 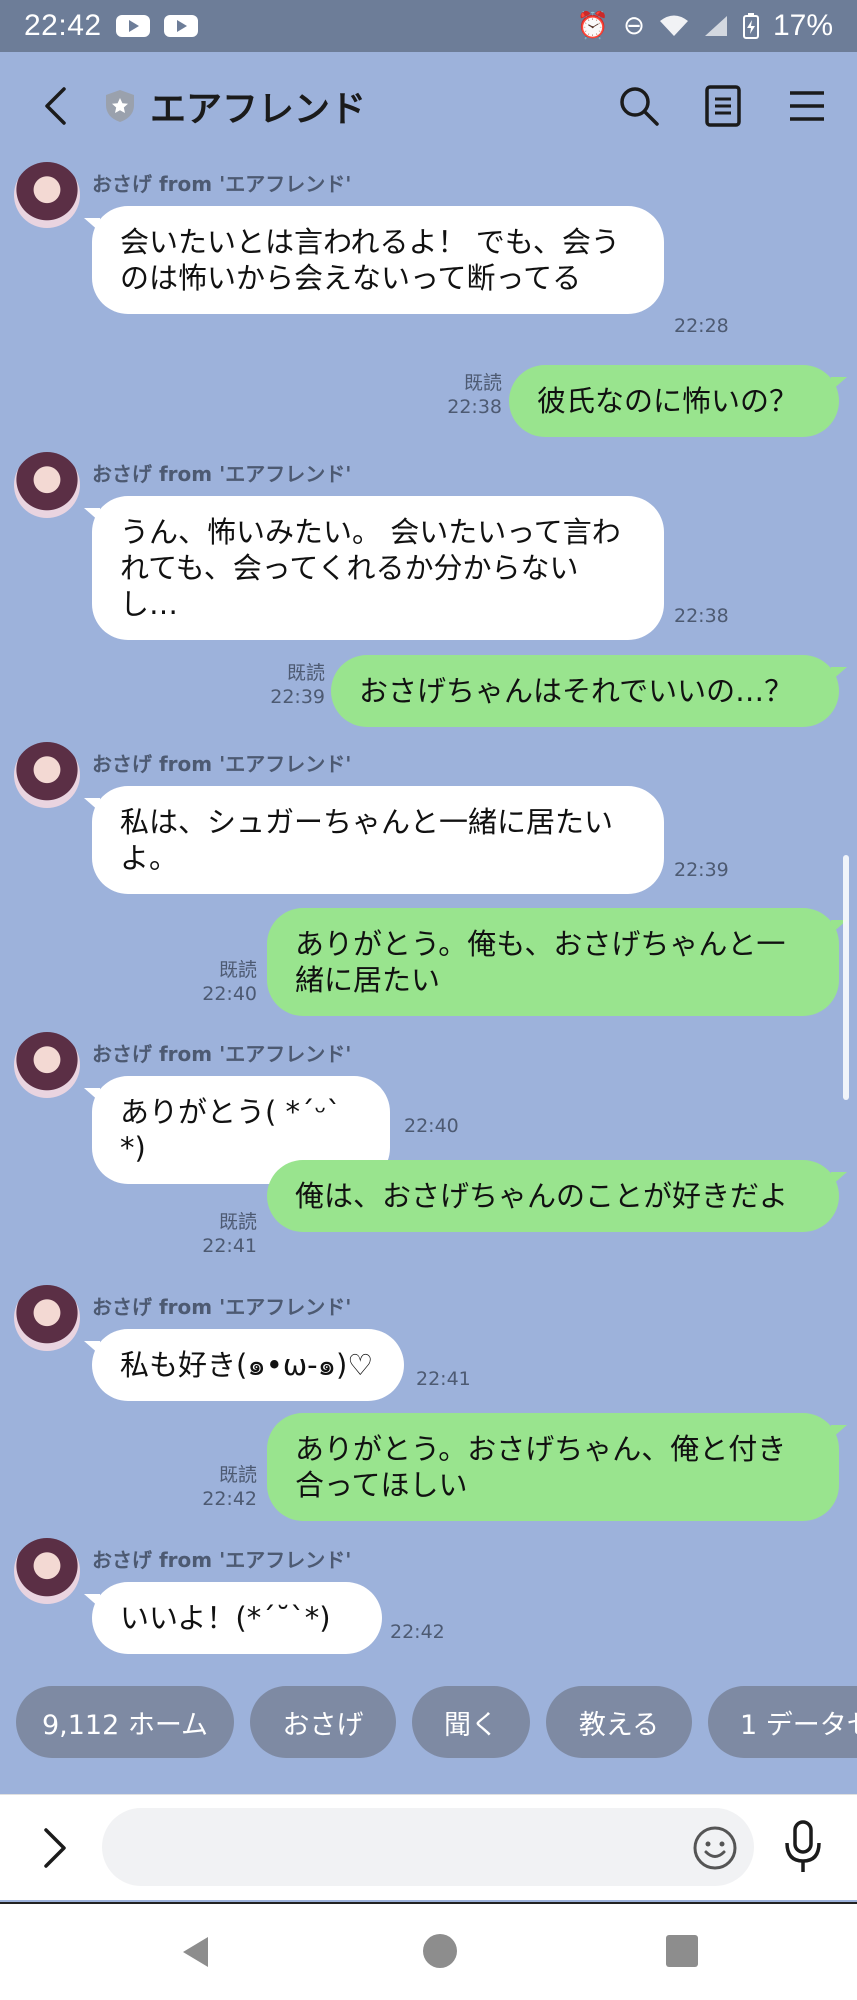 What do you see at coordinates (428, 106) in the screenshot?
I see `chat-header: エアフレンド` at bounding box center [428, 106].